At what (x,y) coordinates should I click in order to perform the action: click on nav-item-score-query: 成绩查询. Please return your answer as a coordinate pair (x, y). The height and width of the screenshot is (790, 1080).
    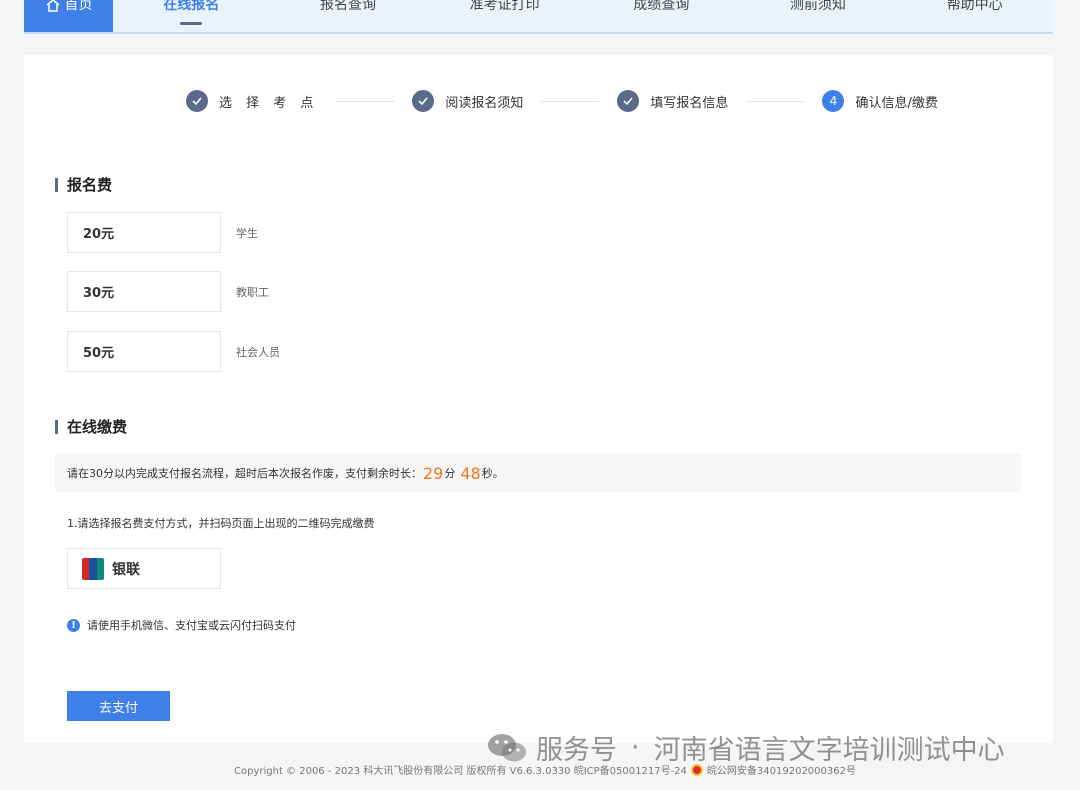
    Looking at the image, I should click on (661, 16).